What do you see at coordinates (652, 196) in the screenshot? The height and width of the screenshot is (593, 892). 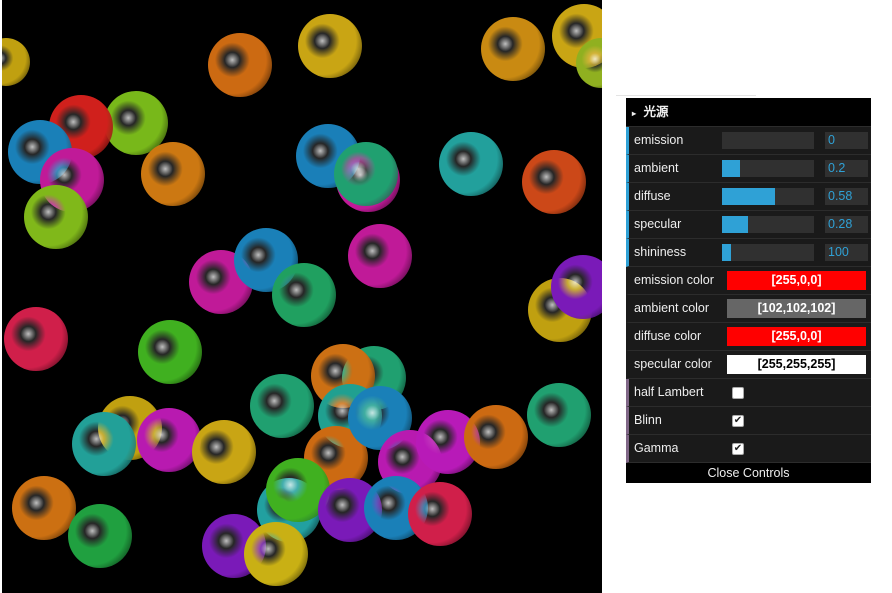 I see `slider-label: diffuse` at bounding box center [652, 196].